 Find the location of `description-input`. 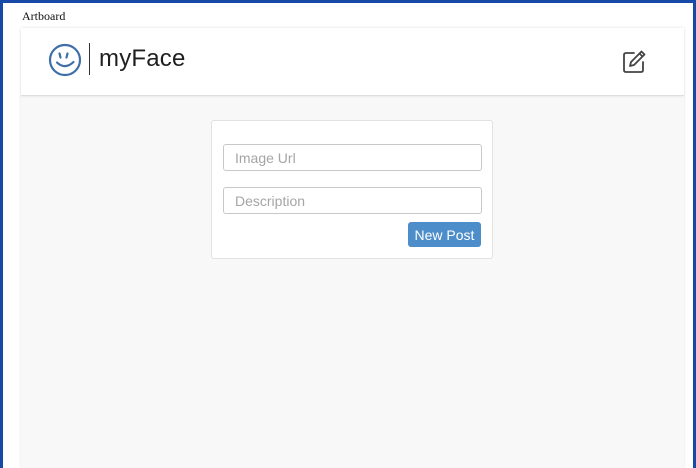

description-input is located at coordinates (352, 200).